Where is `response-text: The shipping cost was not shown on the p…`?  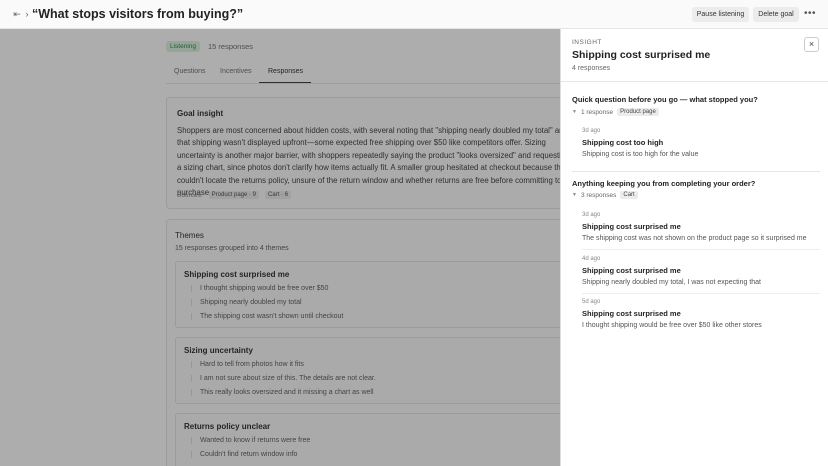 response-text: The shipping cost was not shown on the p… is located at coordinates (694, 238).